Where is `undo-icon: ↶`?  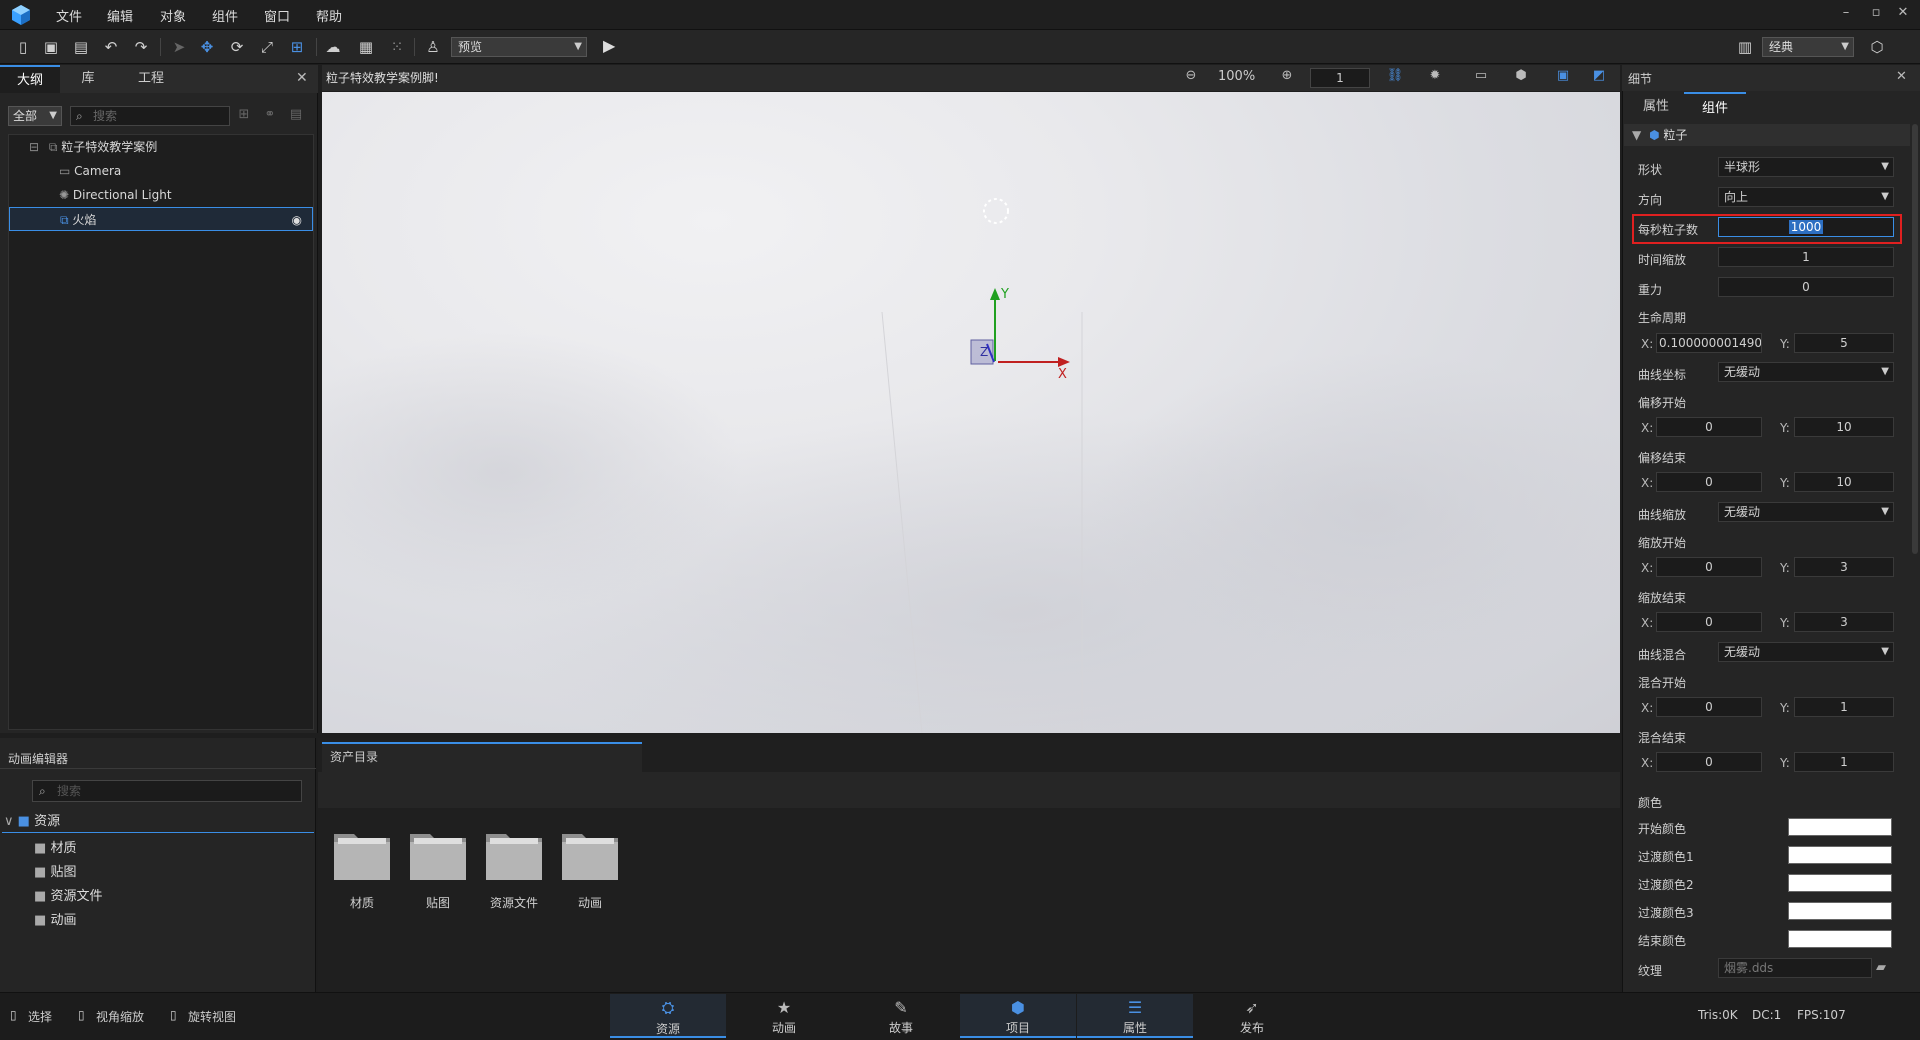 undo-icon: ↶ is located at coordinates (111, 47).